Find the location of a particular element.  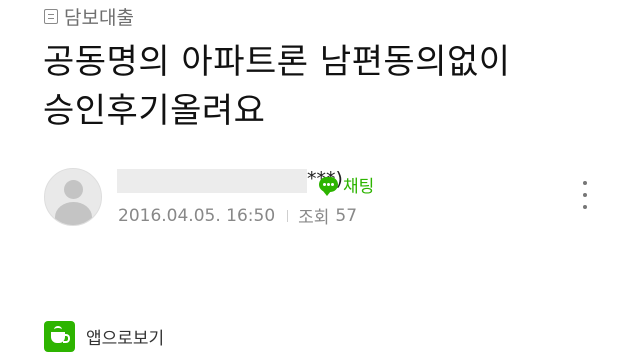

cafe-app-icon is located at coordinates (59, 336).